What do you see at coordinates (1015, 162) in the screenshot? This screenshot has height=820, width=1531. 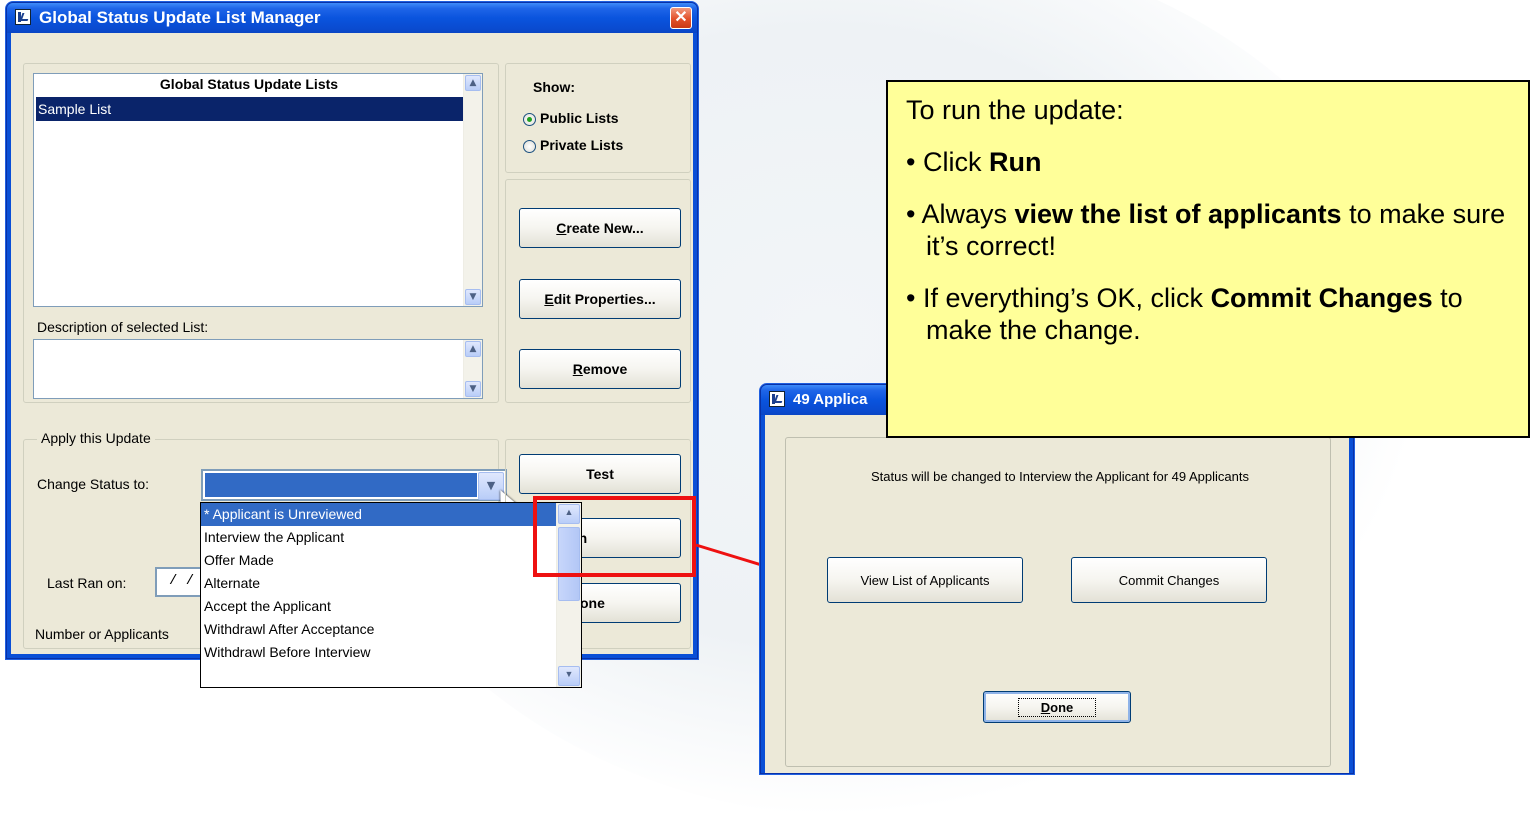 I see `callout-b1-bold: Run` at bounding box center [1015, 162].